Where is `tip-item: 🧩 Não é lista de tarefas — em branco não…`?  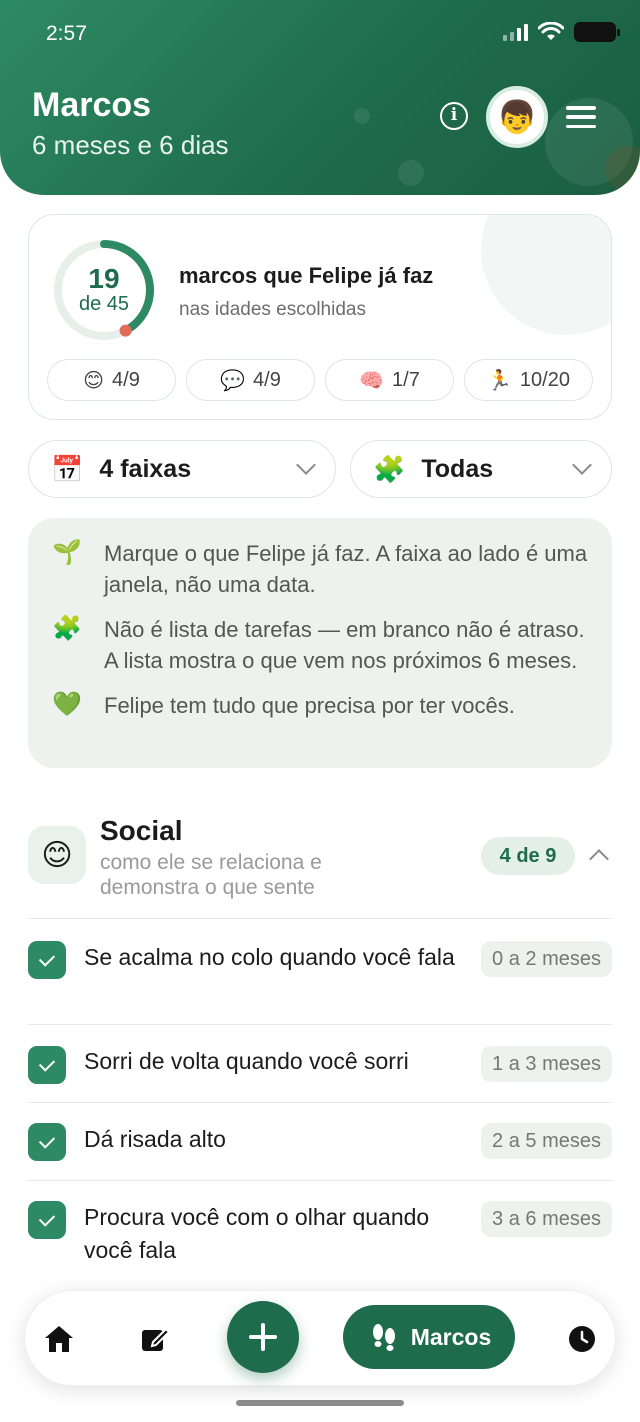
tip-item: 🧩 Não é lista de tarefas — em branco não… is located at coordinates (320, 645).